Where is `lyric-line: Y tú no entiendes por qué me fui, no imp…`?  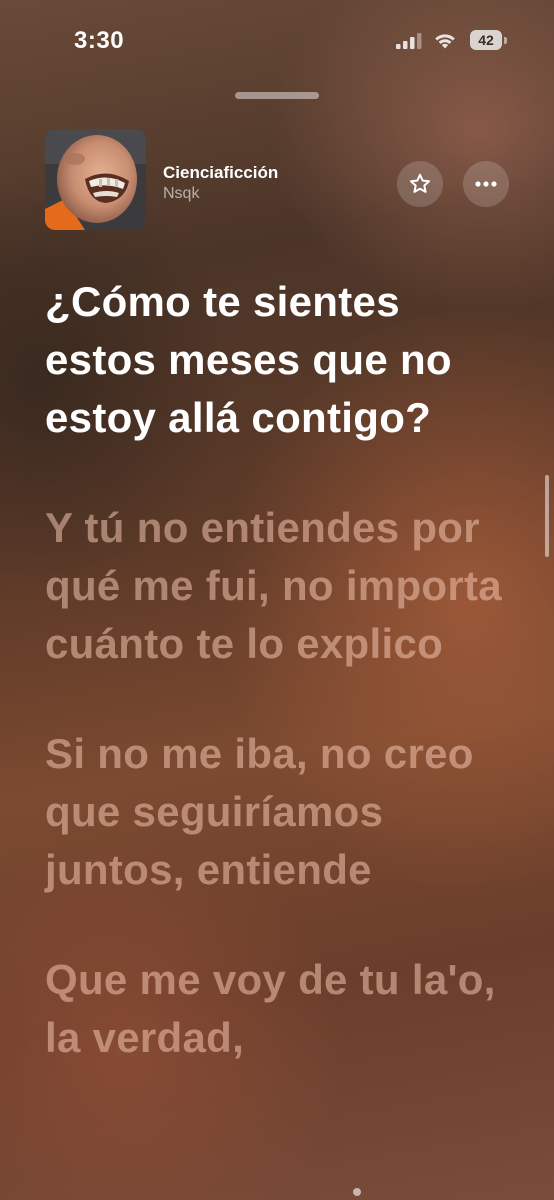
lyric-line: Y tú no entiendes por qué me fui, no imp… is located at coordinates (275, 586).